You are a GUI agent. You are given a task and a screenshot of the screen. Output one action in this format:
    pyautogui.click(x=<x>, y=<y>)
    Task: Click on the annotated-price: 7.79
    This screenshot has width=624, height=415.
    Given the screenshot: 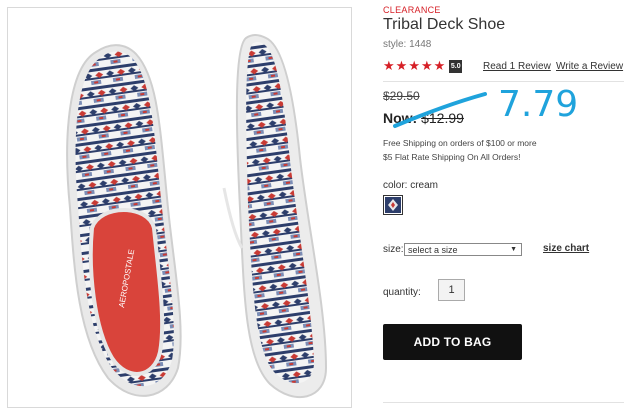 What is the action you would take?
    pyautogui.click(x=538, y=104)
    